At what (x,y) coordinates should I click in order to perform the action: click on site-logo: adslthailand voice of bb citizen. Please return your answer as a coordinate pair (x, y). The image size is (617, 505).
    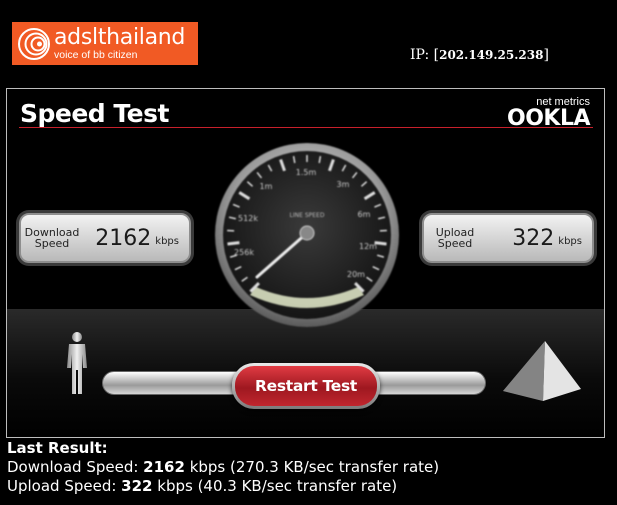
    Looking at the image, I should click on (105, 43).